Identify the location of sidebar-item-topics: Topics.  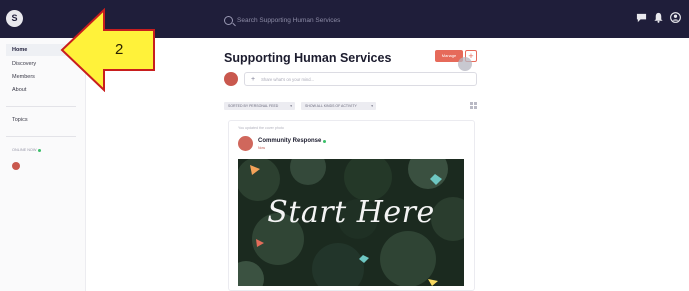
(43, 120).